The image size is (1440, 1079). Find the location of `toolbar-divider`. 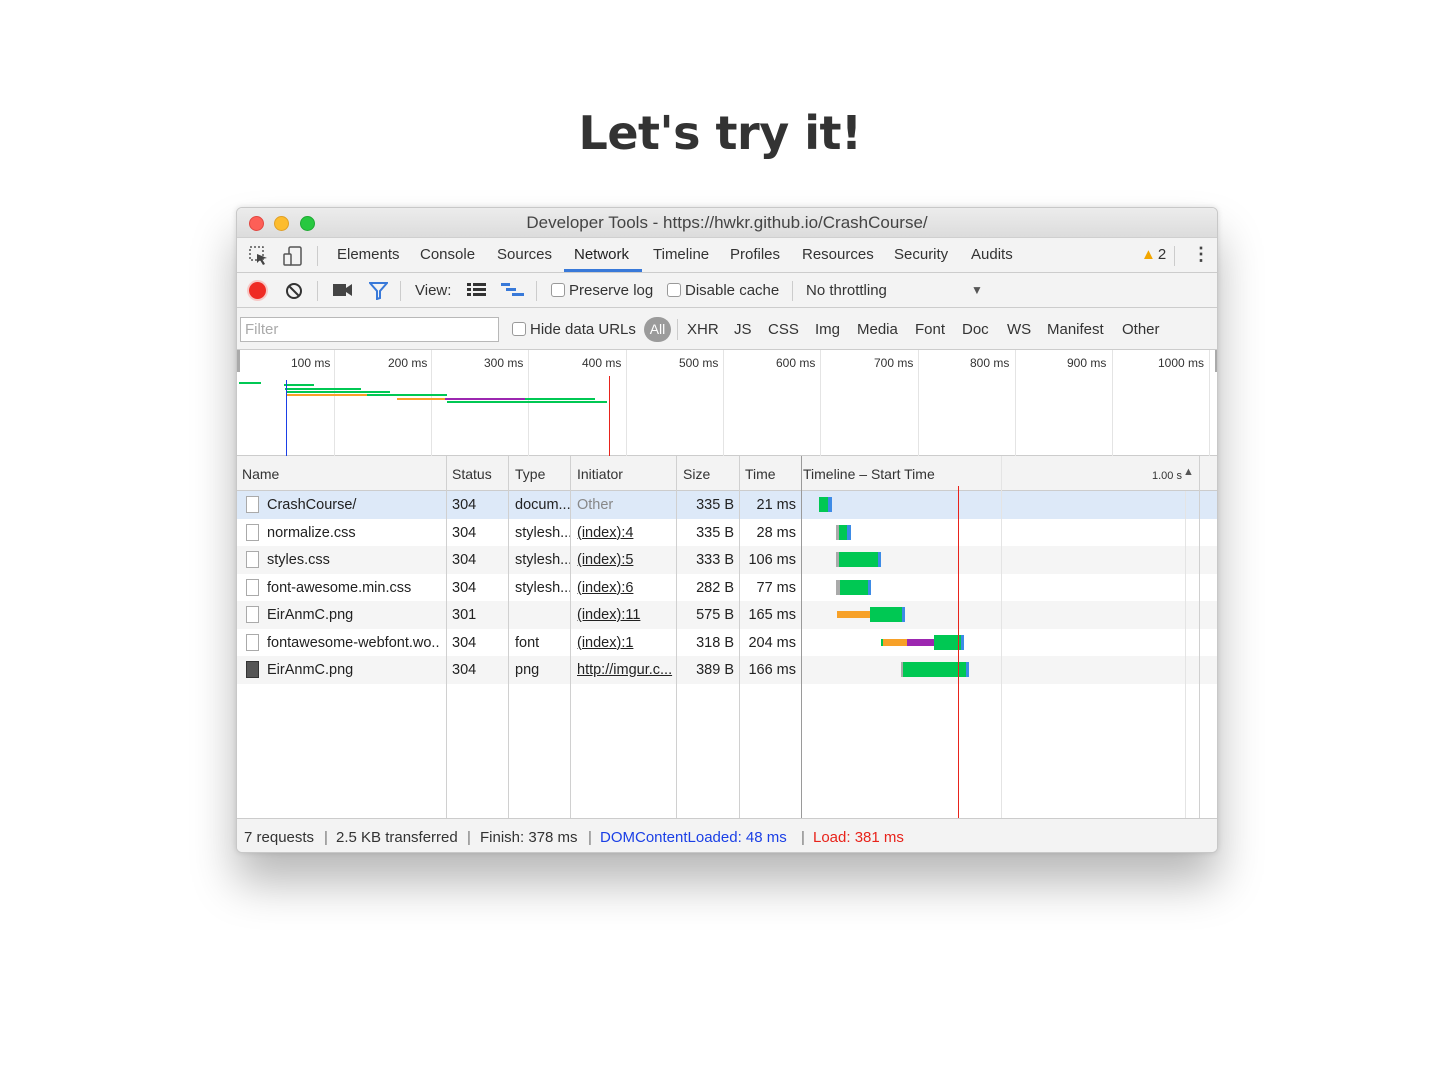

toolbar-divider is located at coordinates (792, 291).